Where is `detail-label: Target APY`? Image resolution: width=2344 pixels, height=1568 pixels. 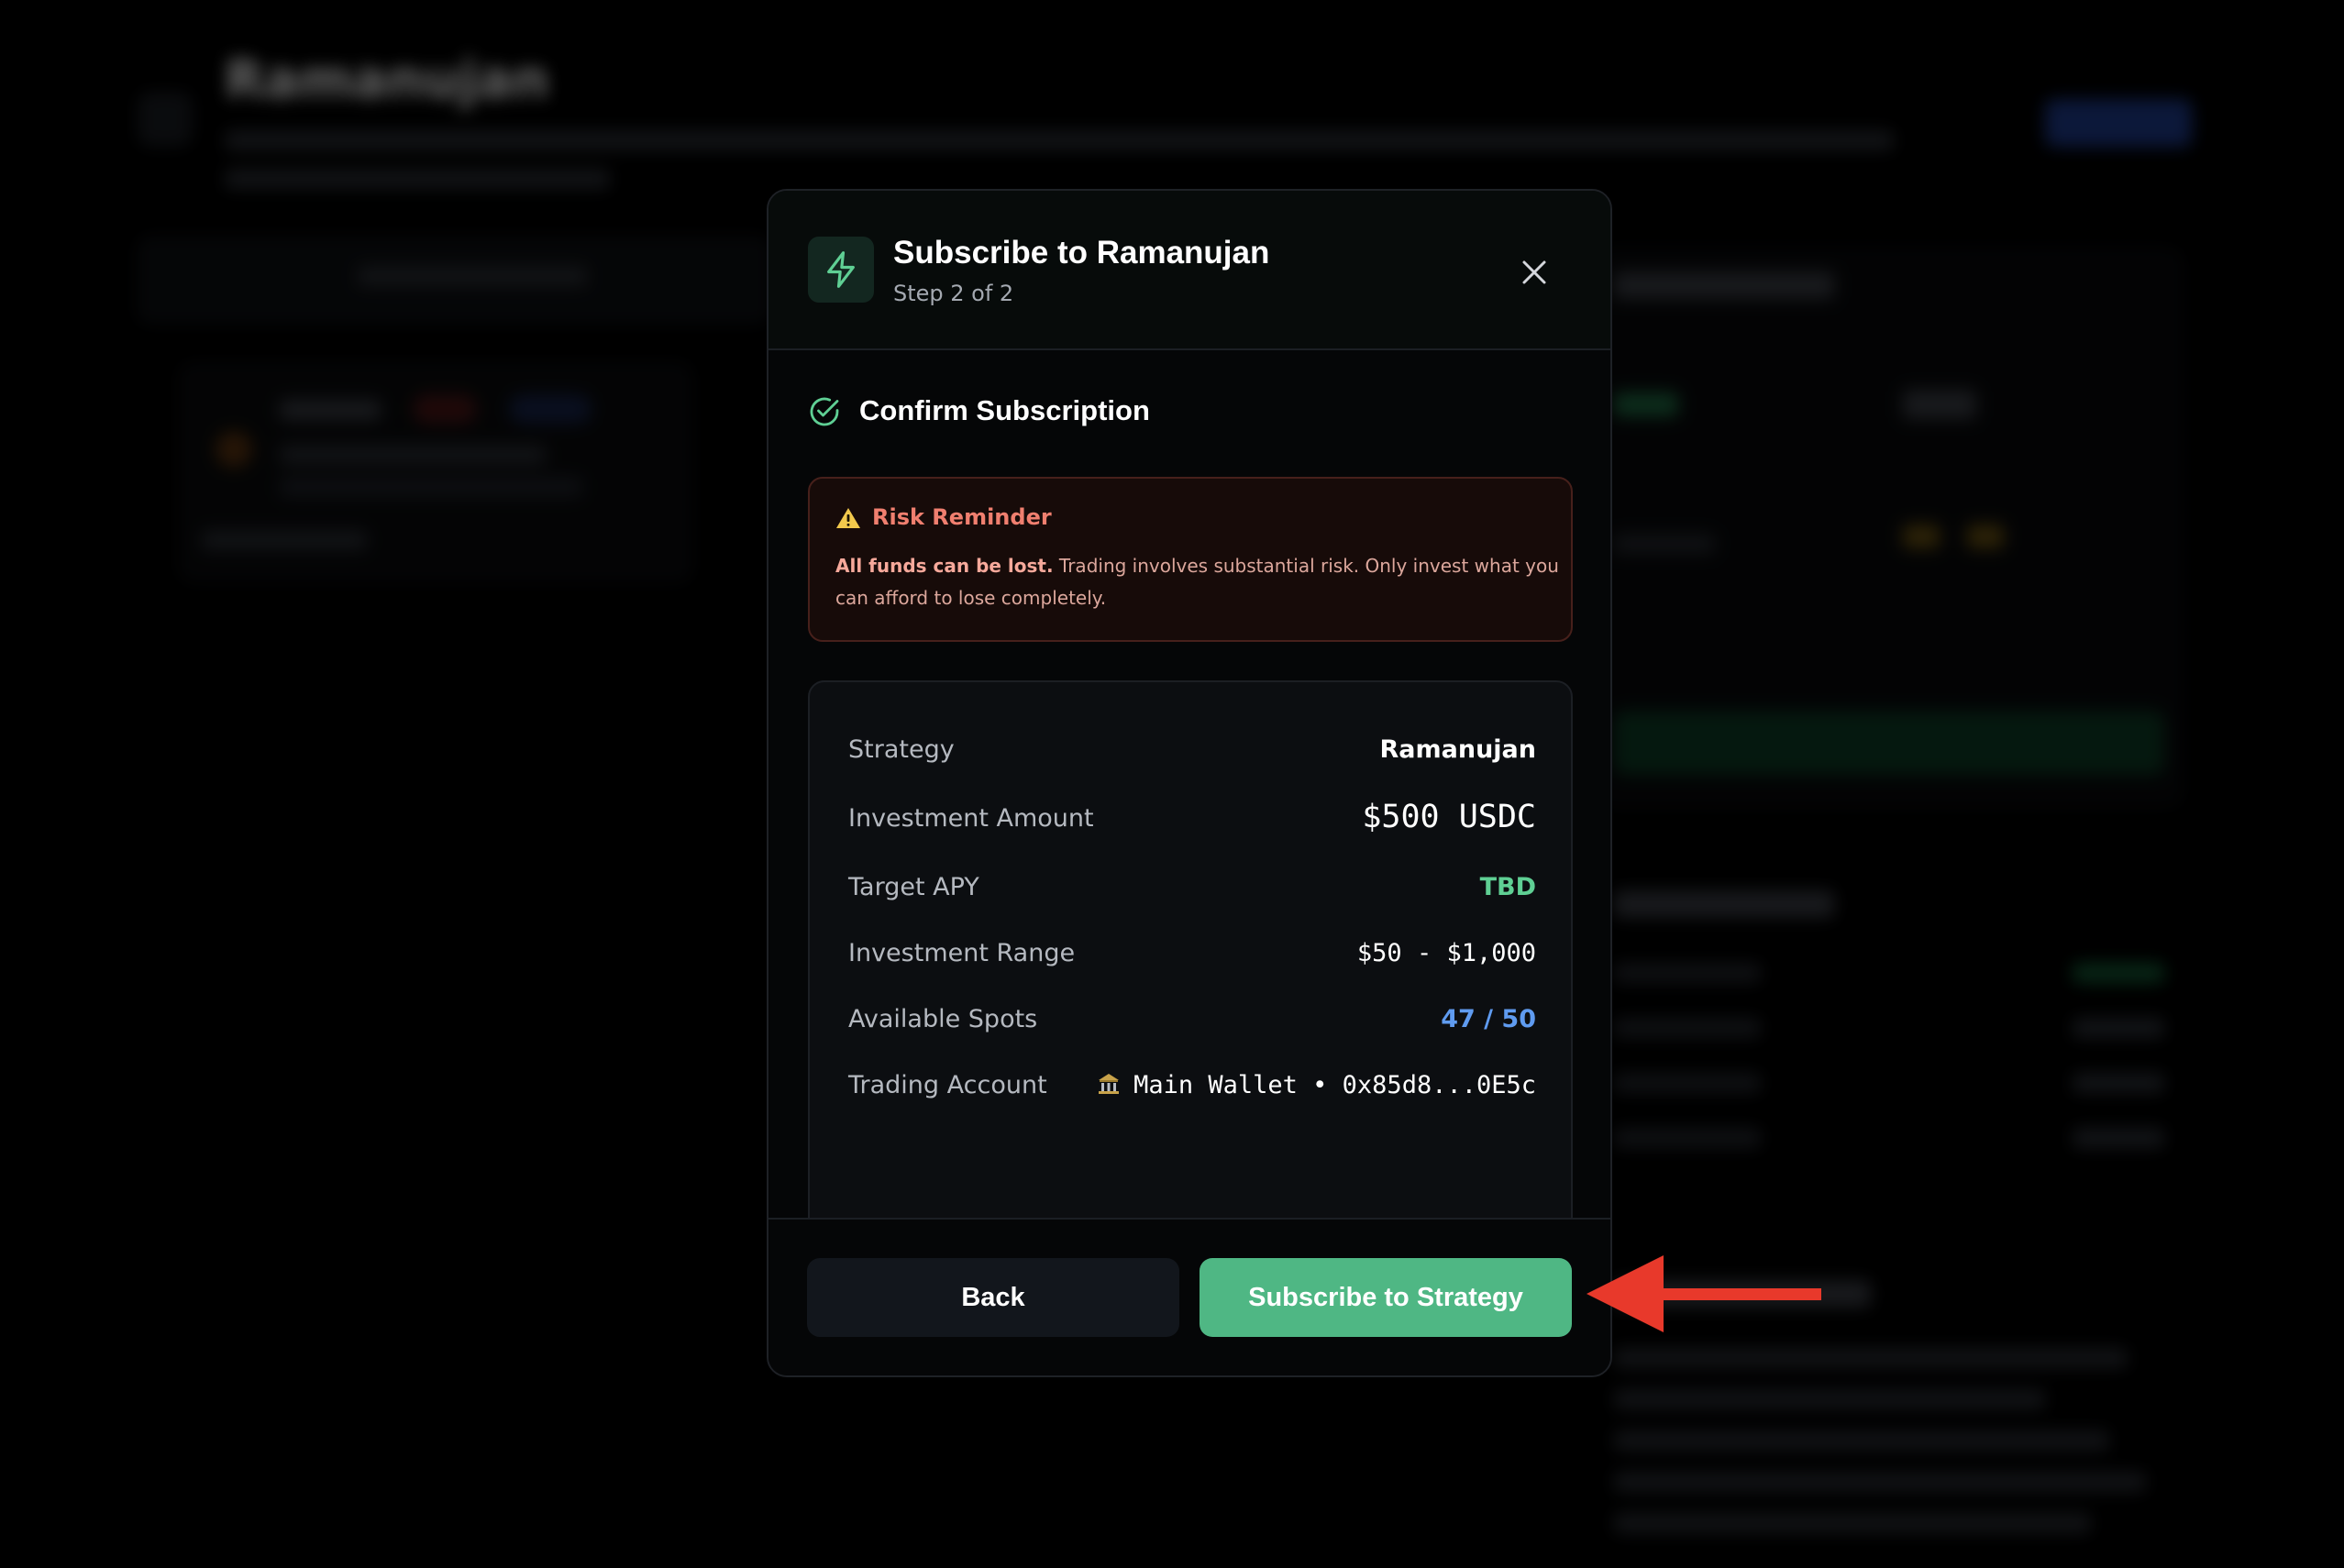 detail-label: Target APY is located at coordinates (913, 887).